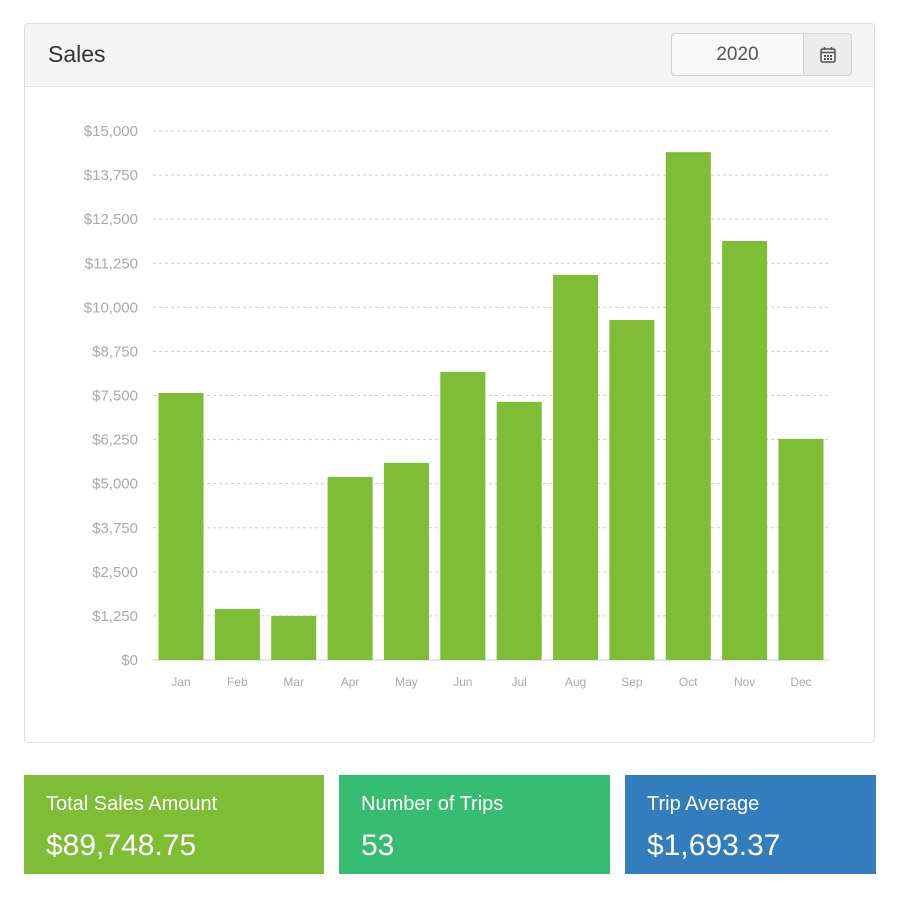  What do you see at coordinates (294, 637) in the screenshot?
I see `bar-mar` at bounding box center [294, 637].